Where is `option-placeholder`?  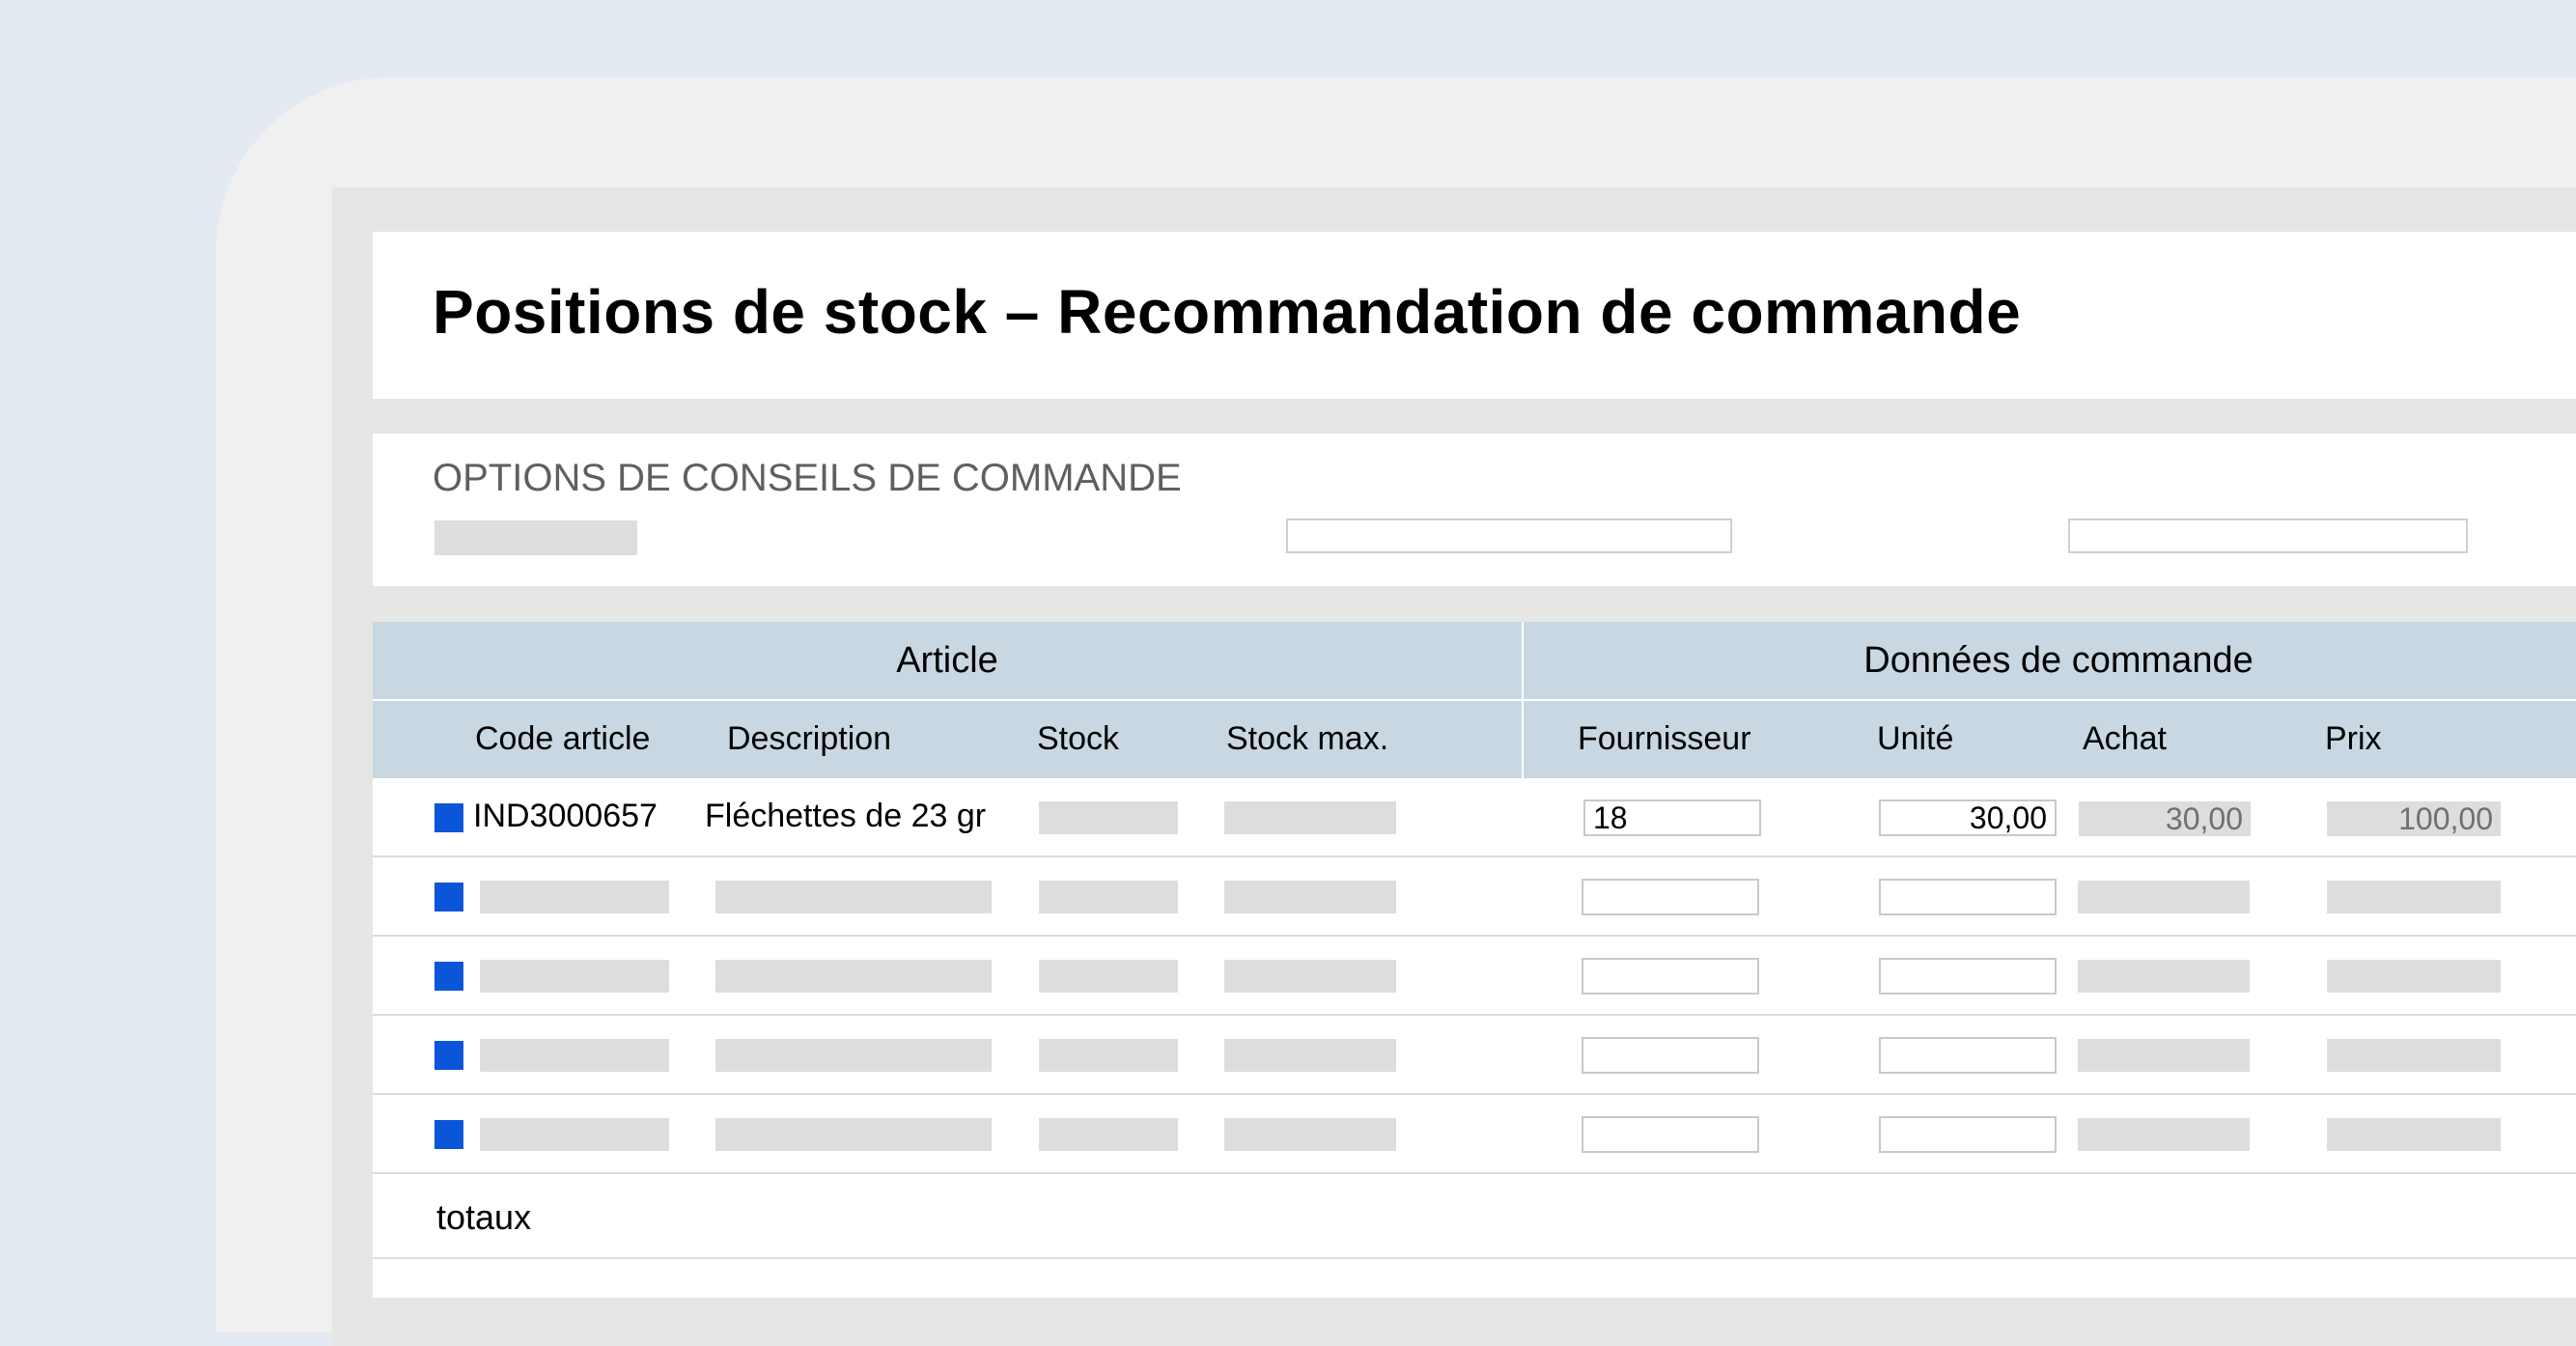 option-placeholder is located at coordinates (535, 538).